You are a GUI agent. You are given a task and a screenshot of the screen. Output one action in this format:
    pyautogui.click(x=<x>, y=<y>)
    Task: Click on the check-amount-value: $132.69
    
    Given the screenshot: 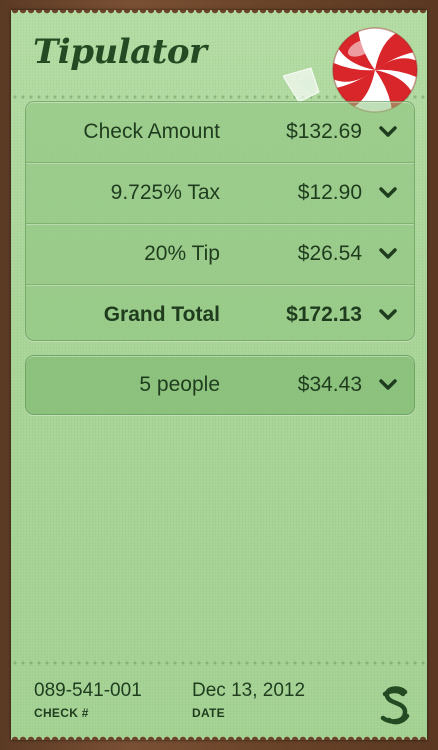 What is the action you would take?
    pyautogui.click(x=324, y=131)
    